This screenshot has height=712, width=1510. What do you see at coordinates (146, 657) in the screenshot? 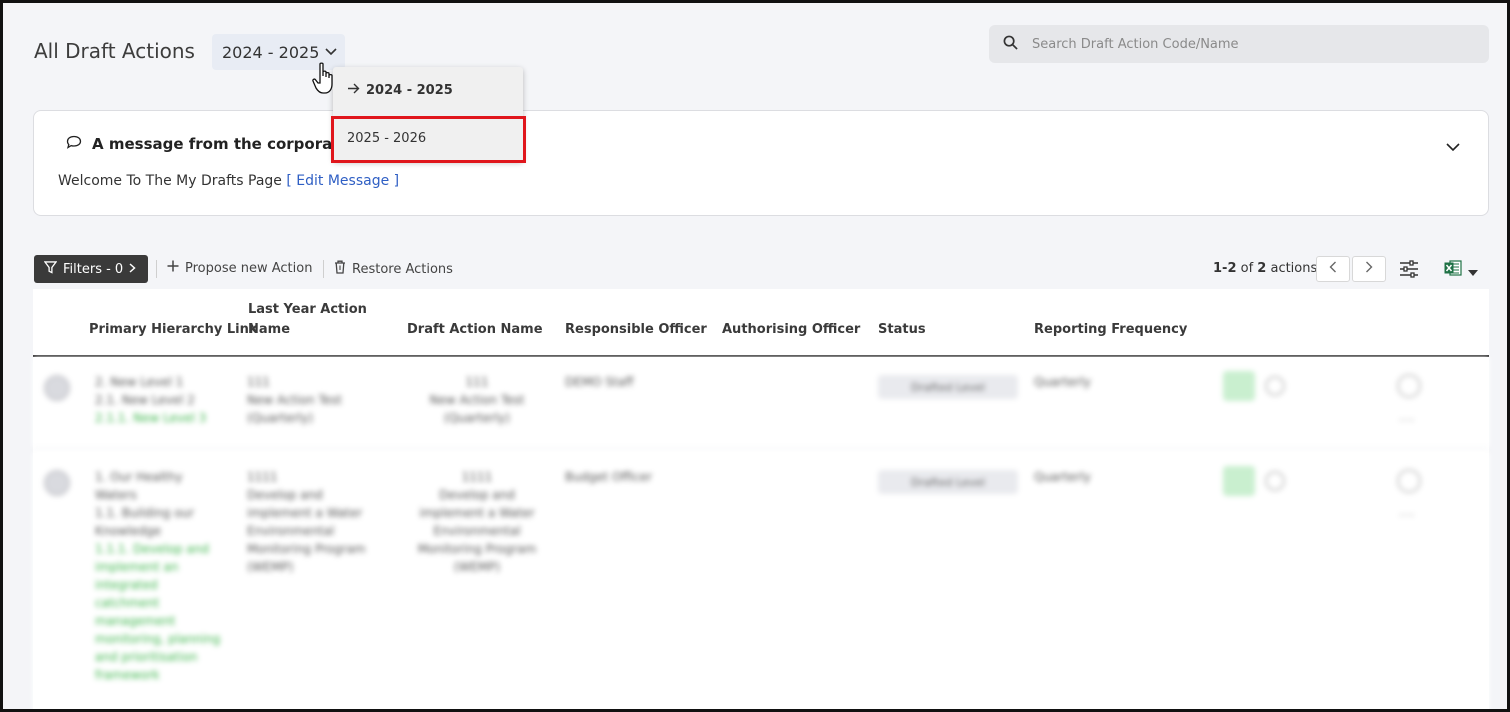
I see `hierarchy-level-3: and prioritisation` at bounding box center [146, 657].